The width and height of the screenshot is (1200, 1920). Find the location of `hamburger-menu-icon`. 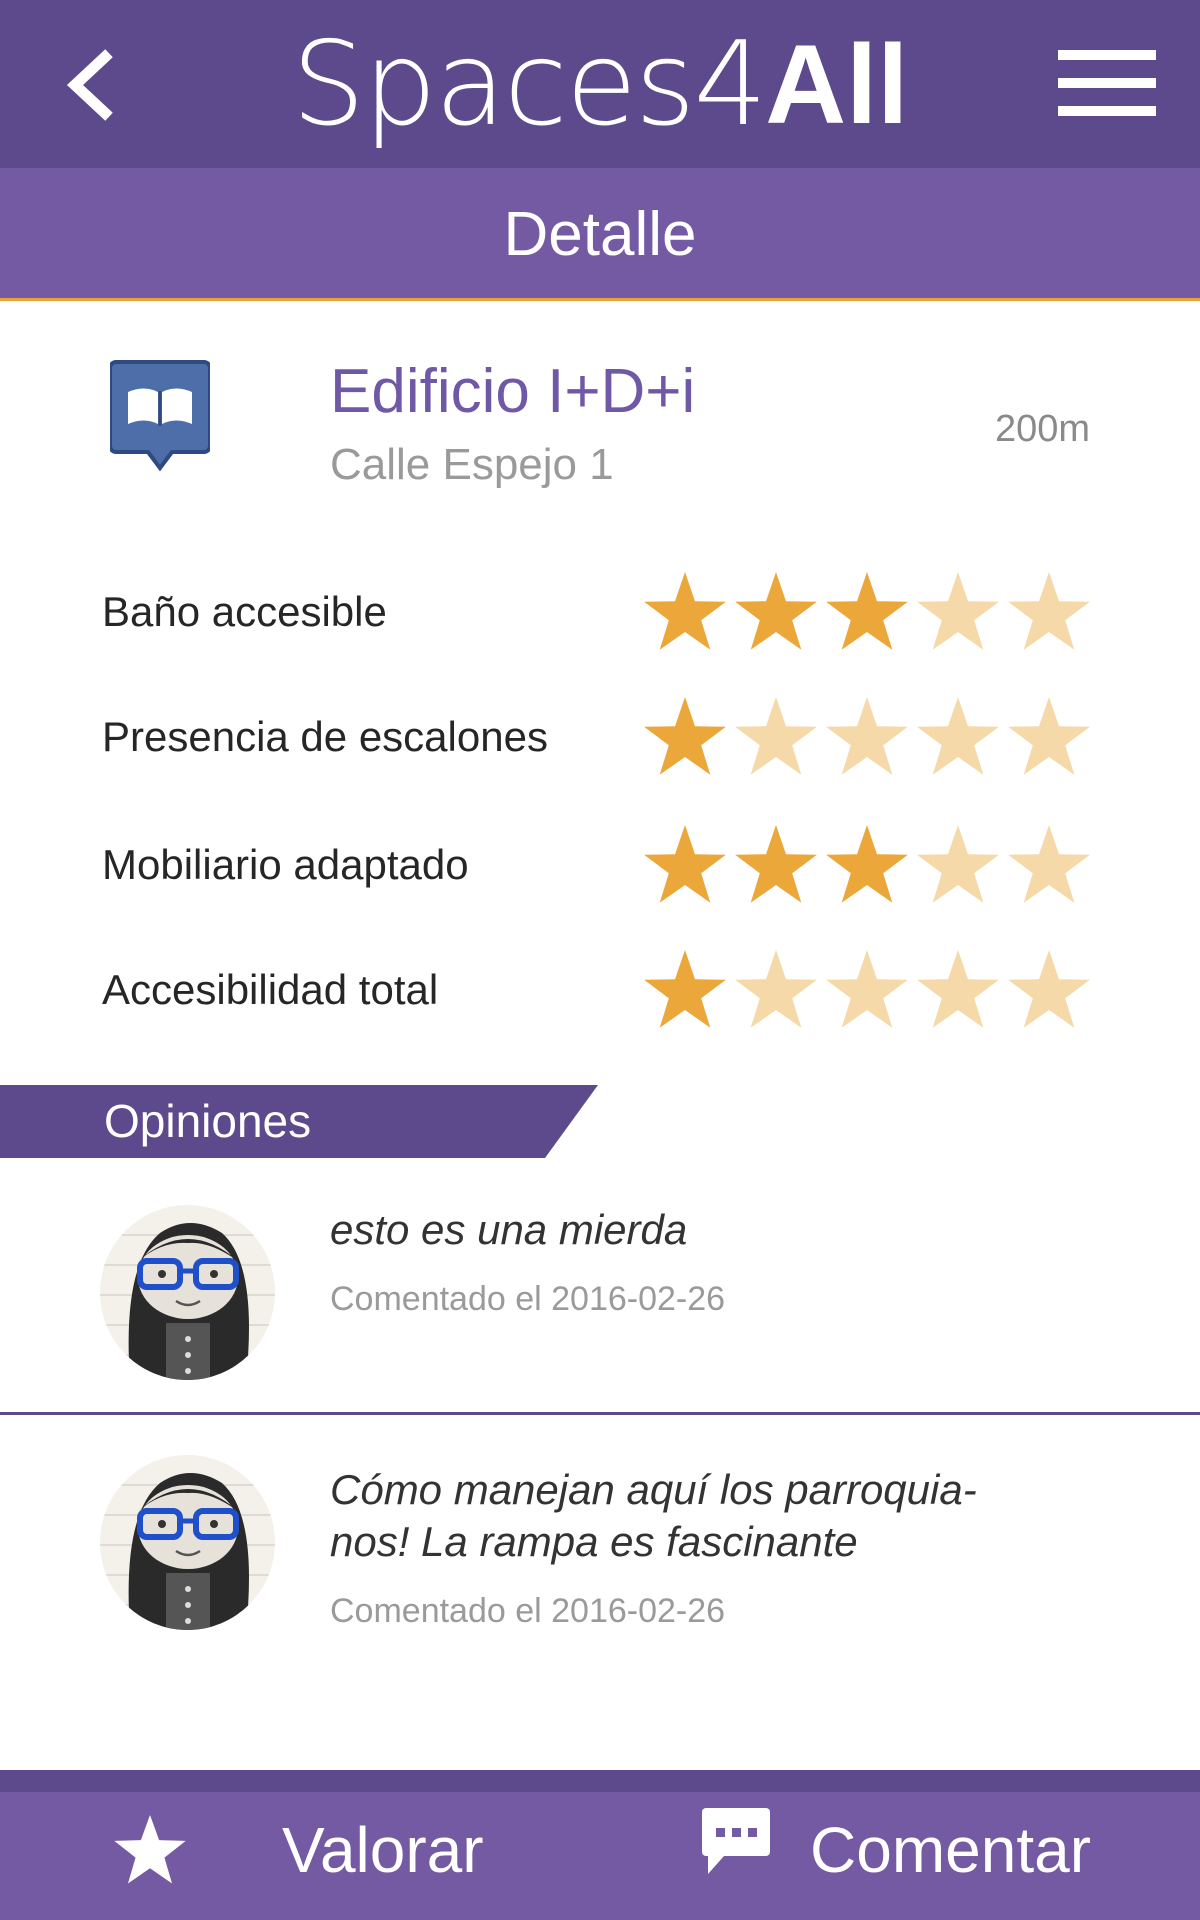

hamburger-menu-icon is located at coordinates (1107, 55).